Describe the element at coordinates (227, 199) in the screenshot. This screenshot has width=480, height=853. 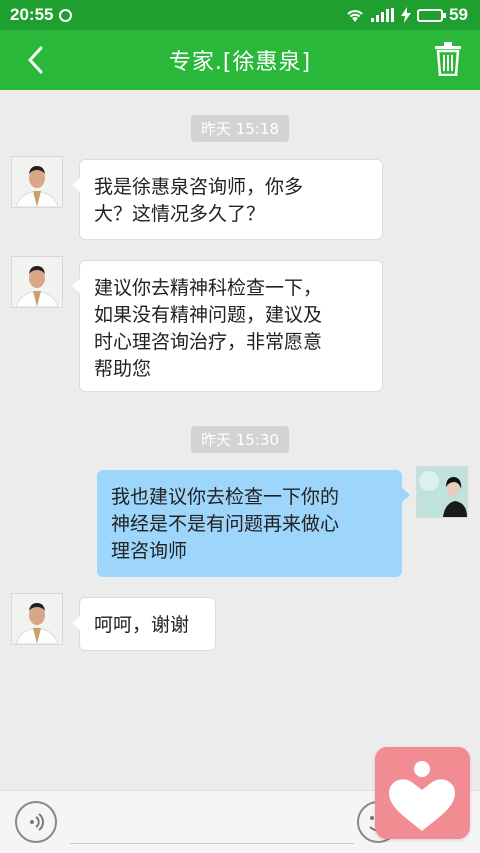
I see `message-bubble-expert: 我是徐惠泉咨询师，你多 大？这情况多久了？` at that location.